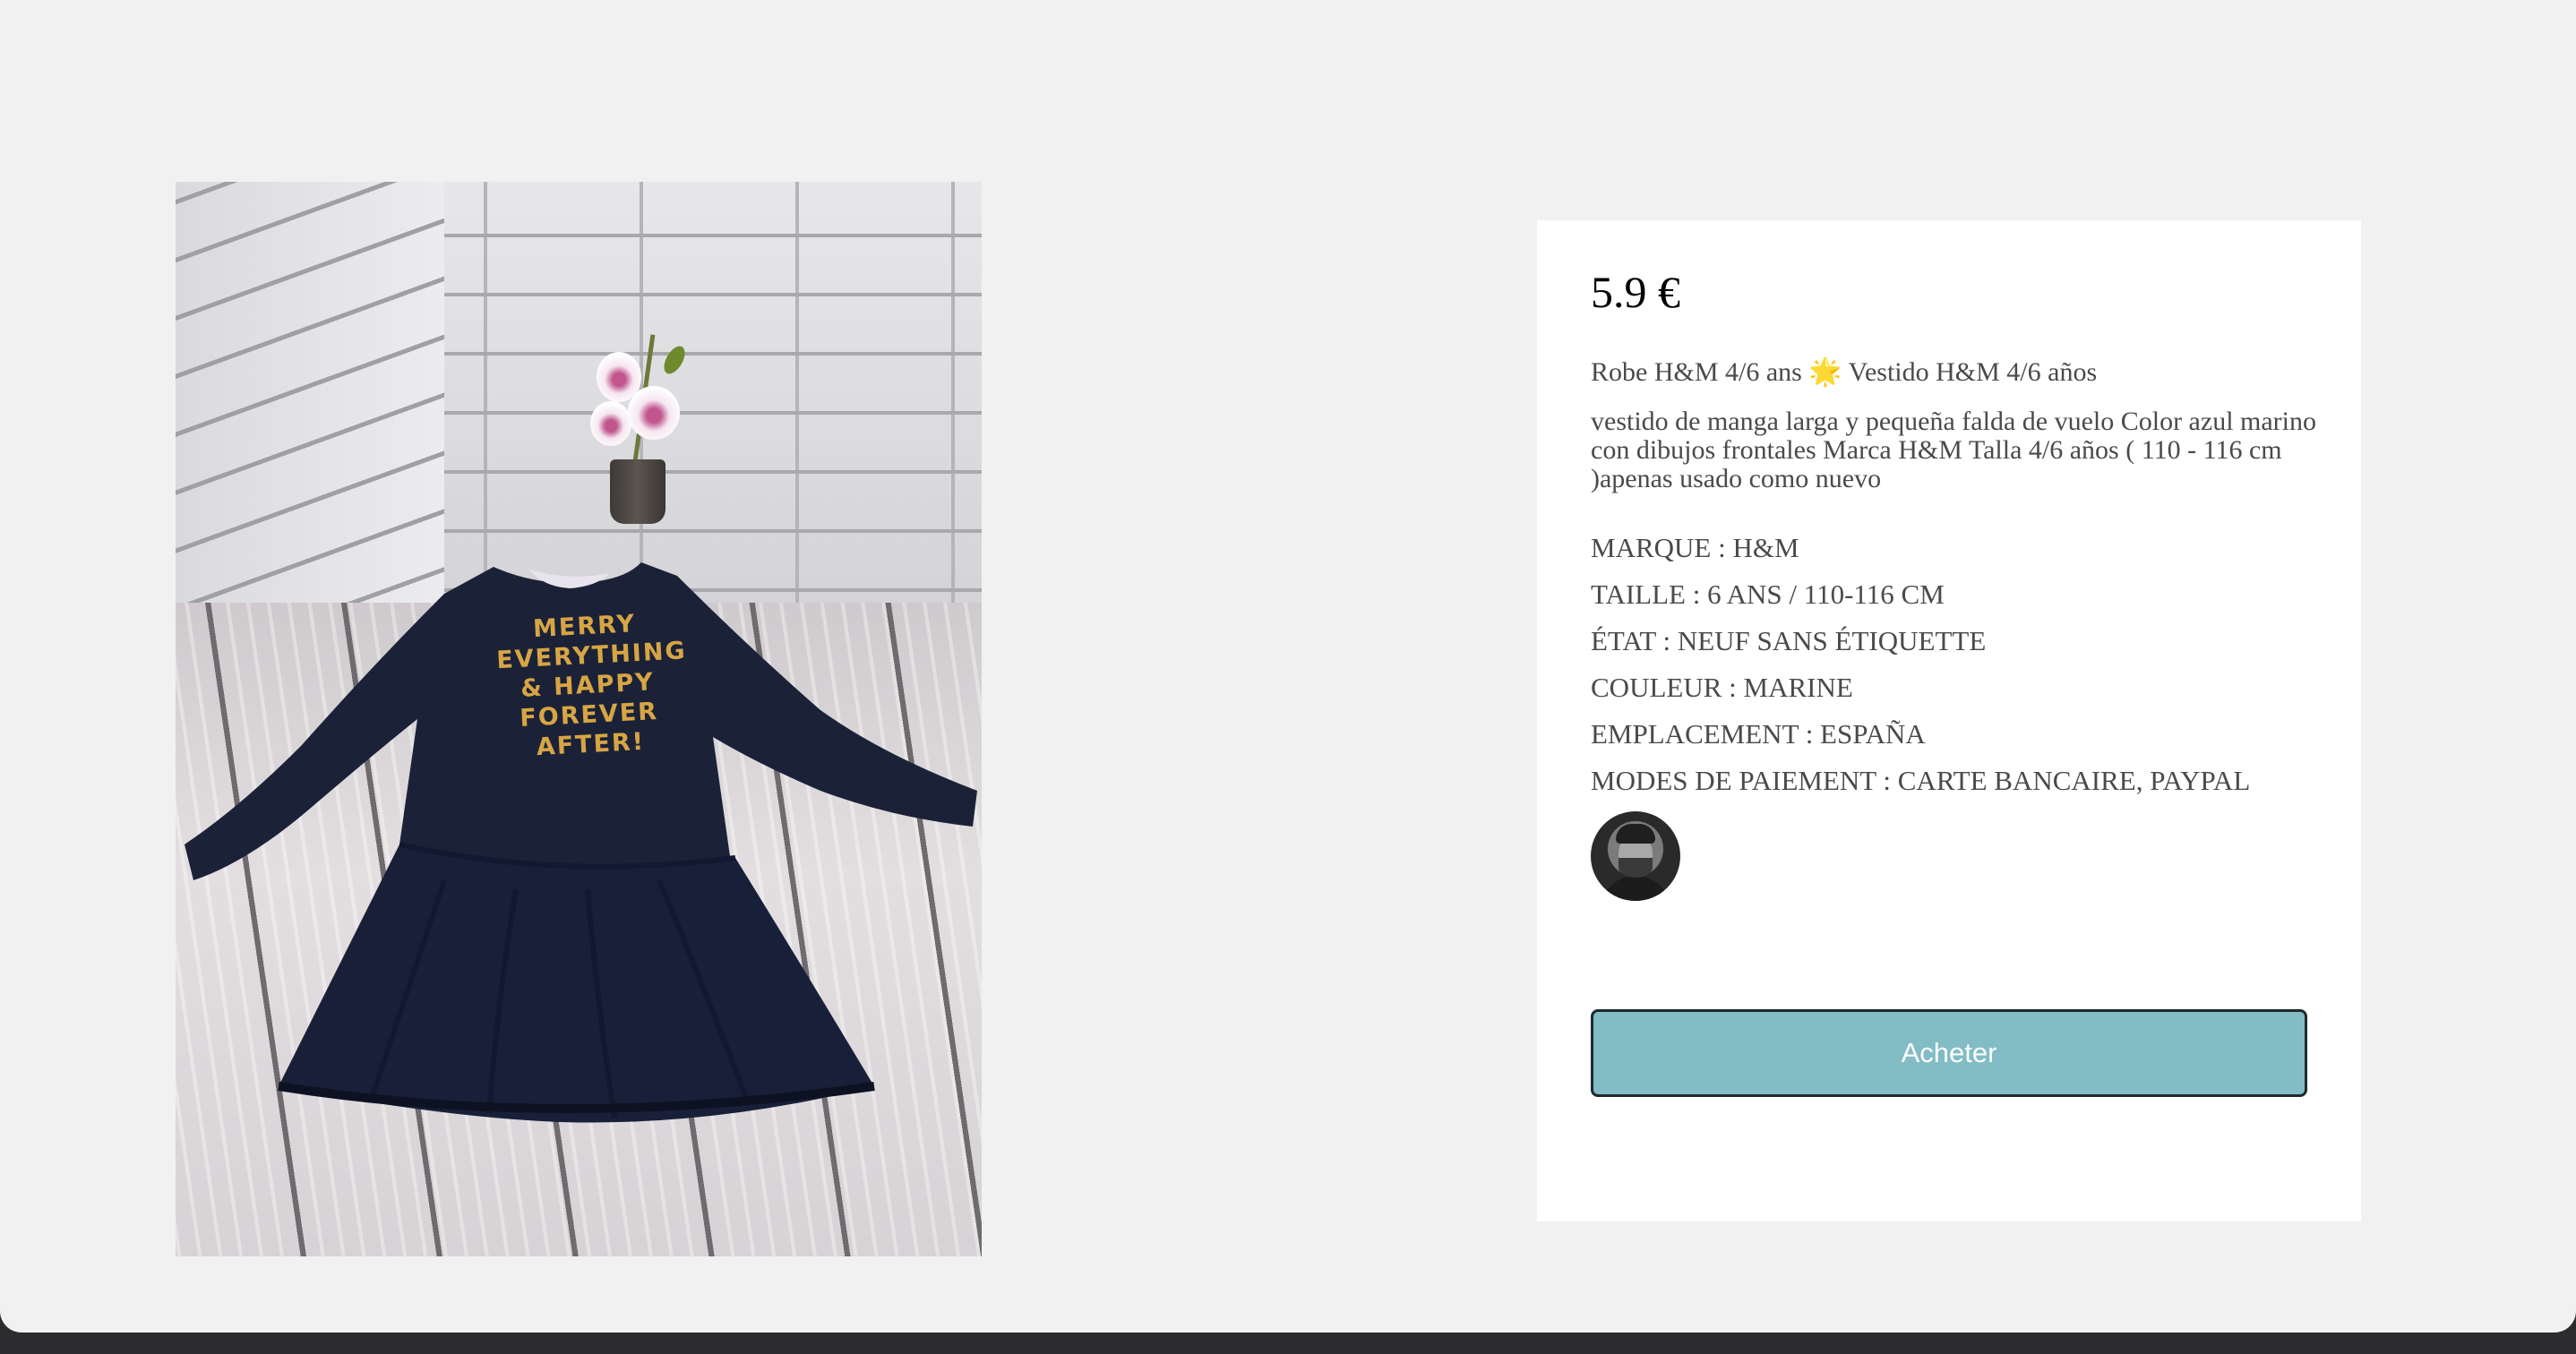 The image size is (2576, 1354). I want to click on attribute-color: COULEUR : MARINE, so click(1722, 687).